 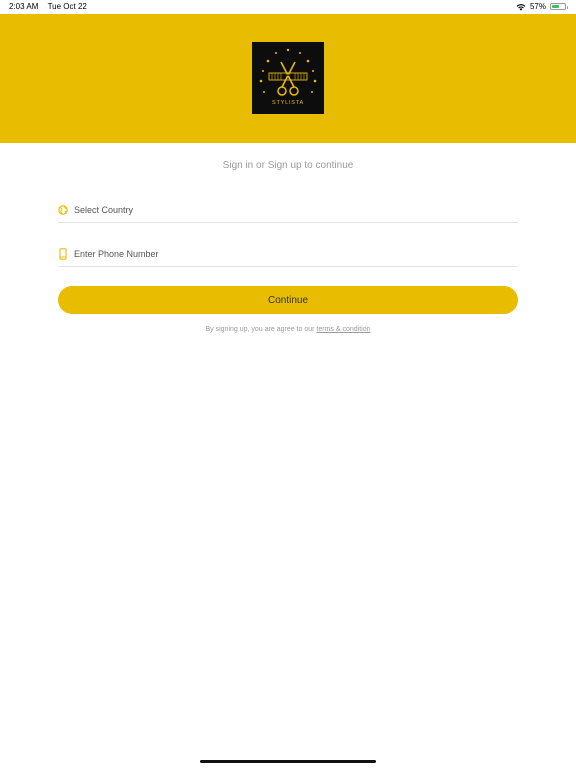 I want to click on scissors-logo-icon: STYLISTA, so click(x=288, y=77).